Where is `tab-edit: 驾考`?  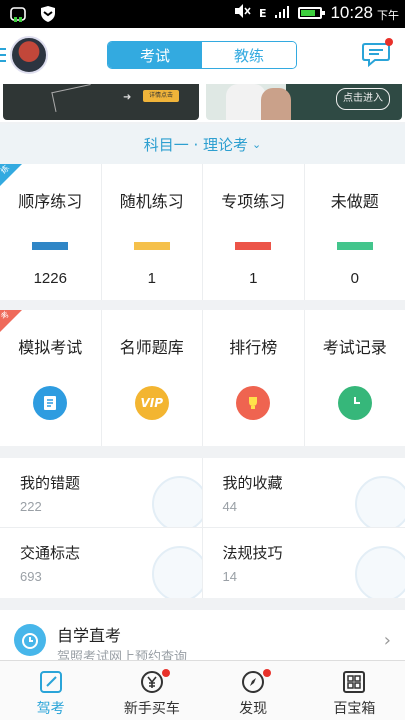
tab-edit: 驾考 is located at coordinates (50, 690).